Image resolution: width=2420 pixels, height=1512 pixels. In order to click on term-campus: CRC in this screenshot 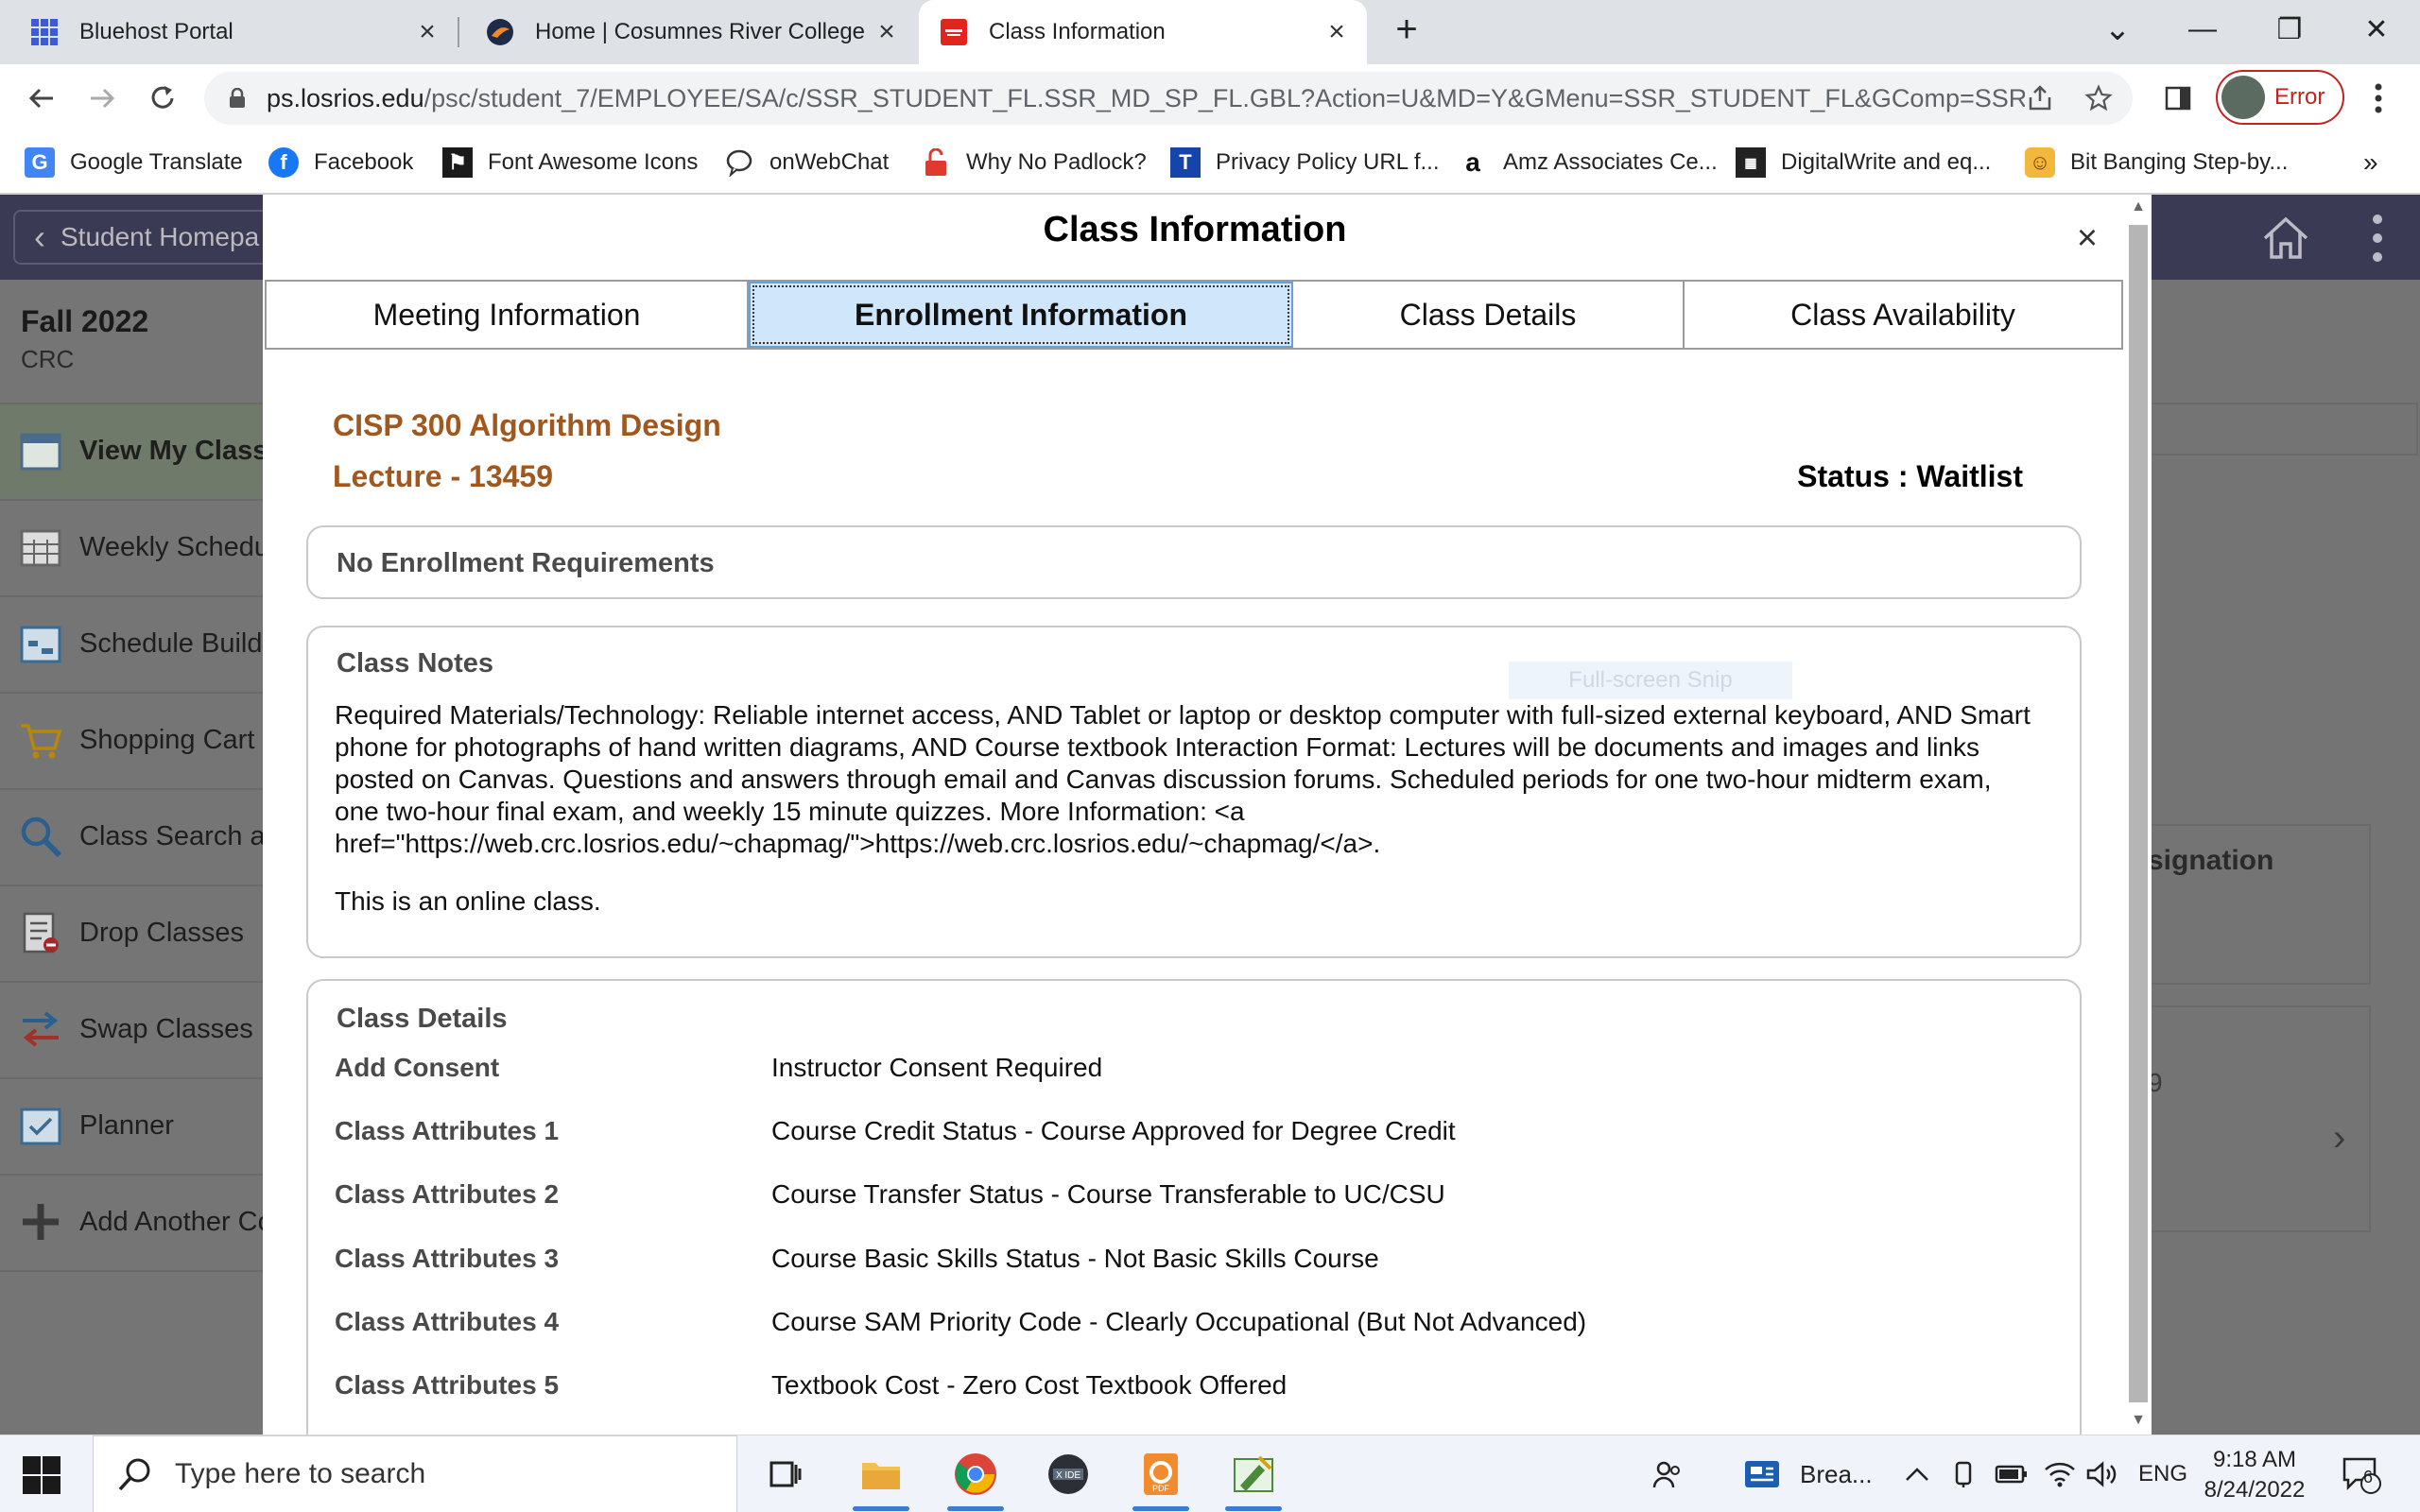, I will do `click(48, 359)`.